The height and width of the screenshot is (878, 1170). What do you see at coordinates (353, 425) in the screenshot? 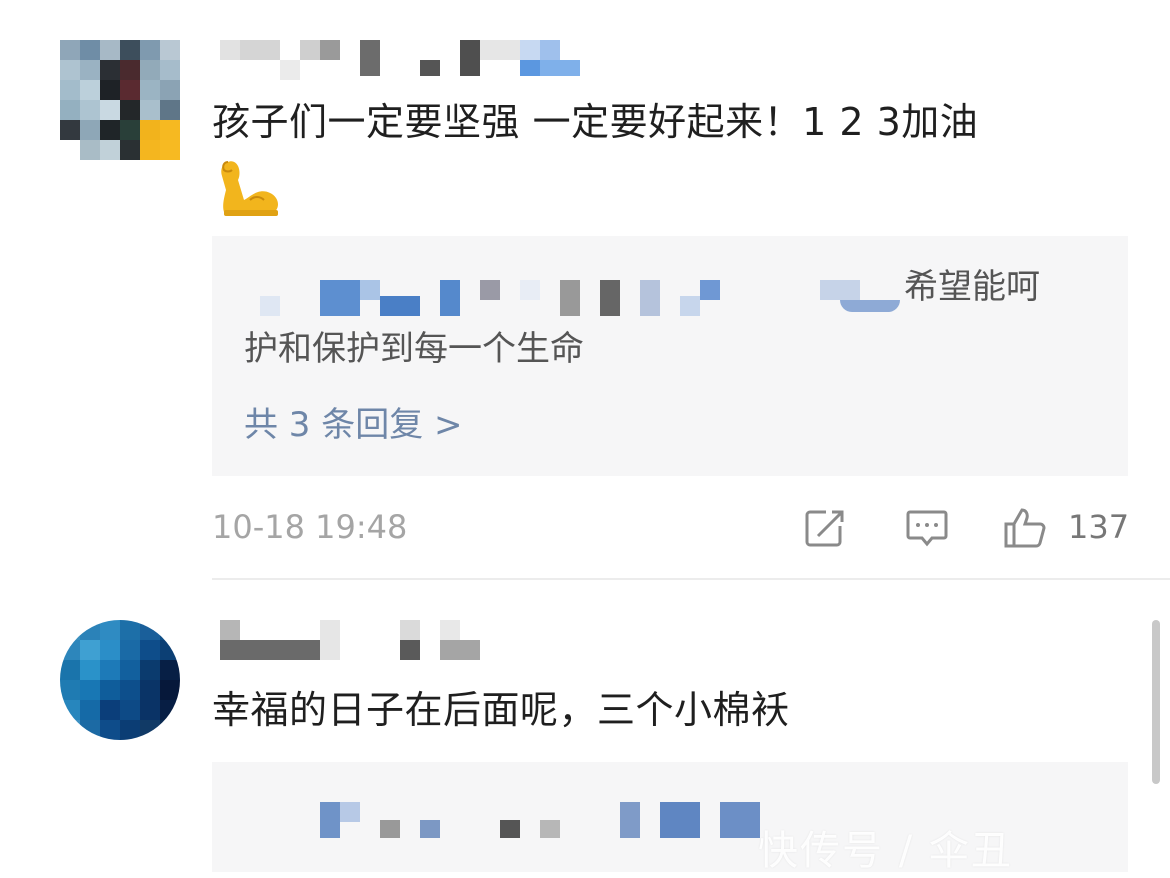
I see `view-replies-link: 共 3 条回复 >` at bounding box center [353, 425].